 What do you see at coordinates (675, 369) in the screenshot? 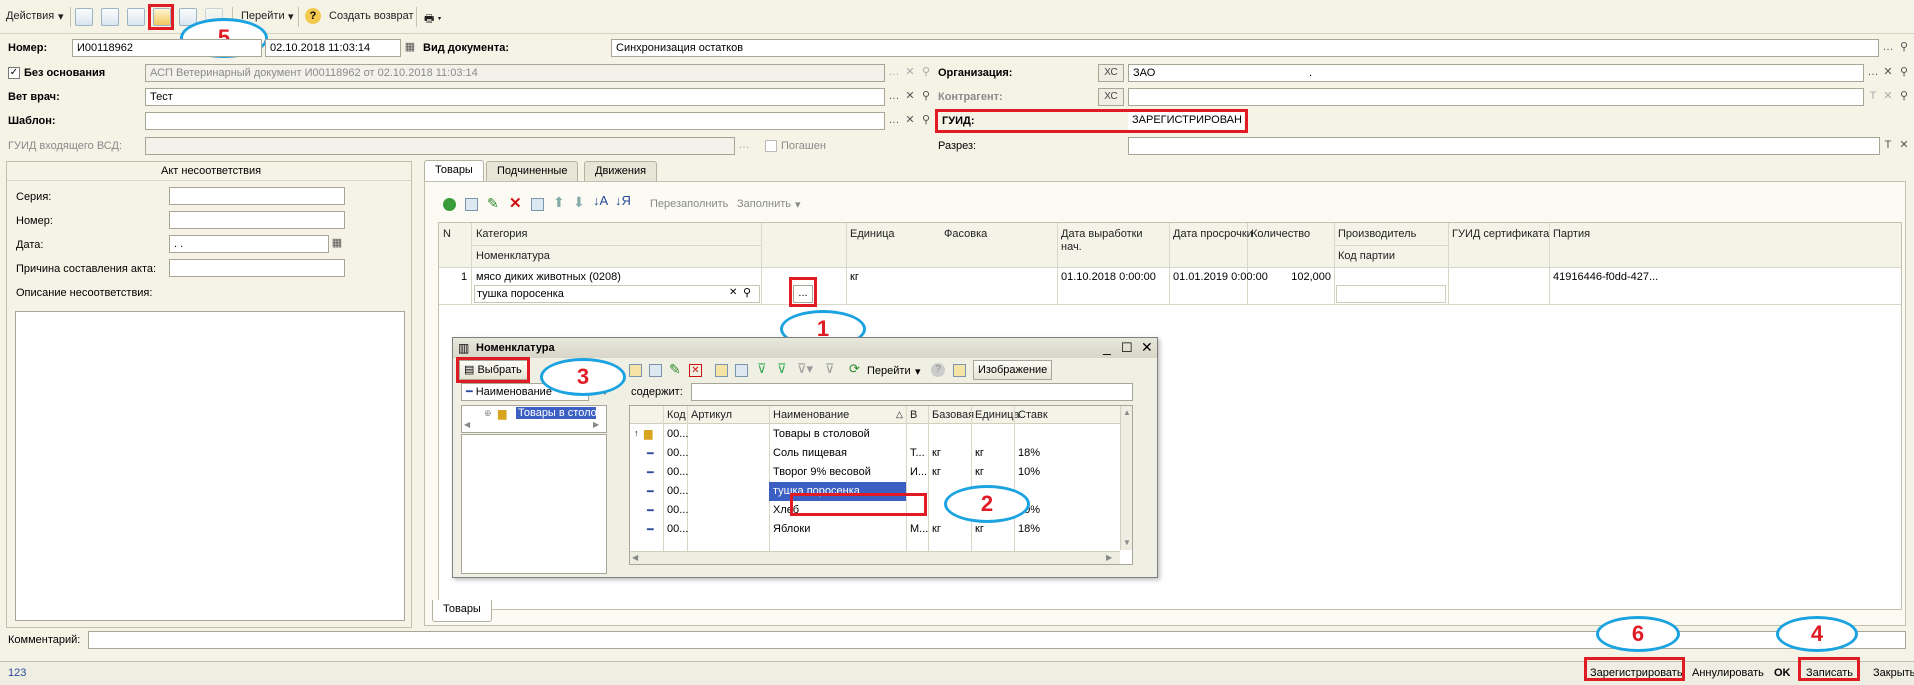
I see `edit-icon: ✎` at bounding box center [675, 369].